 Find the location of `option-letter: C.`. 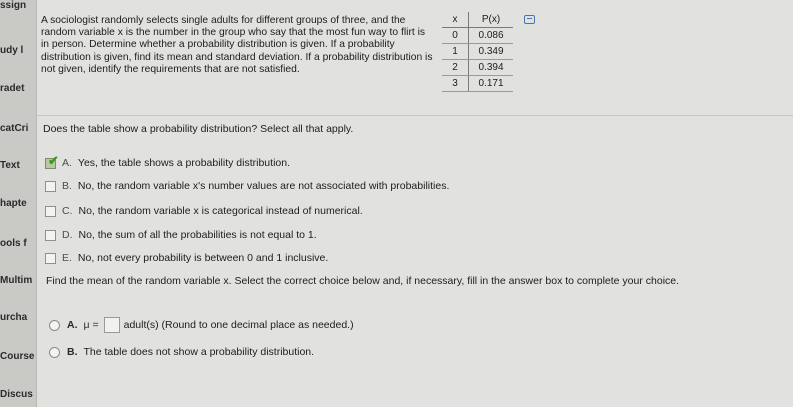

option-letter: C. is located at coordinates (67, 211).